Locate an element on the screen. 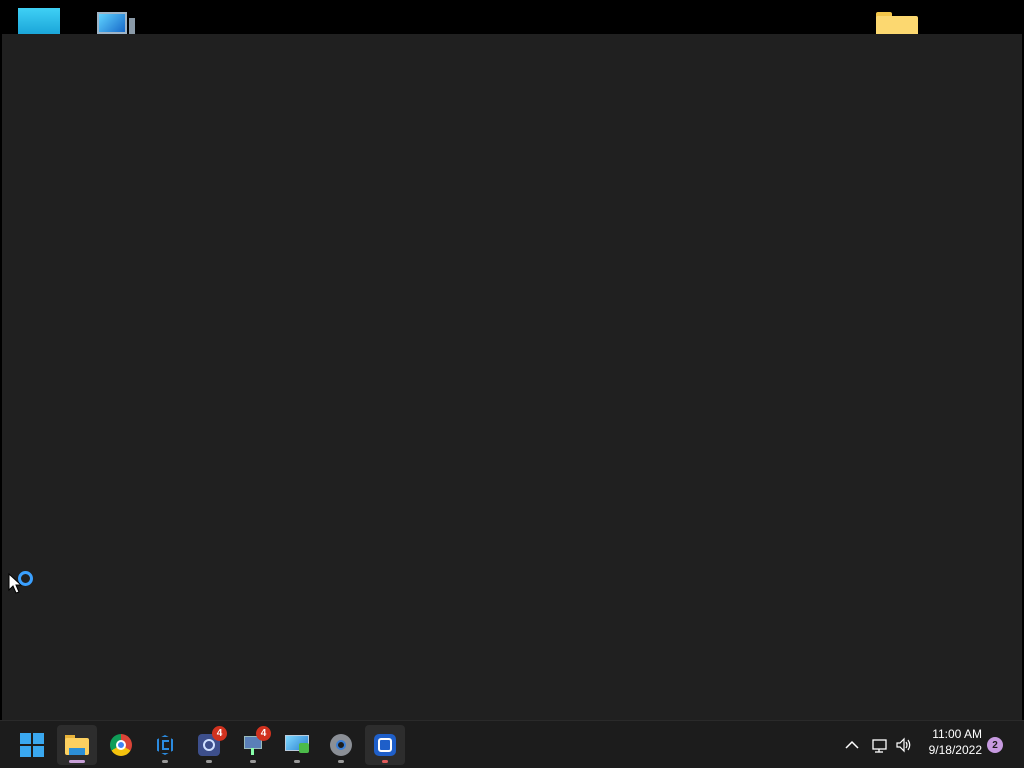 The width and height of the screenshot is (1024, 768). clock-date: 9/18/2022 is located at coordinates (955, 750).